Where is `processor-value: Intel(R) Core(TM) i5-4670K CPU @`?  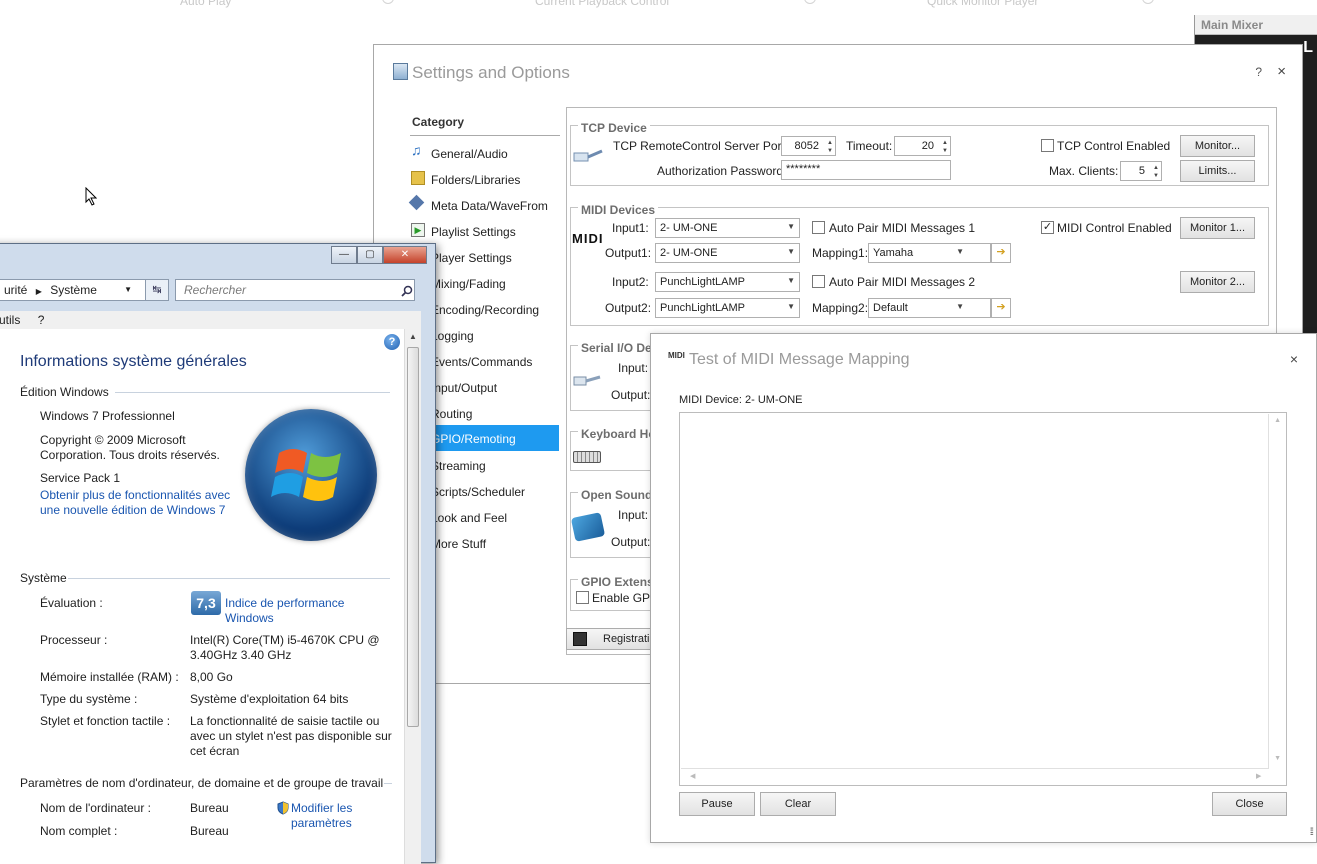
processor-value: Intel(R) Core(TM) i5-4670K CPU @ is located at coordinates (285, 640).